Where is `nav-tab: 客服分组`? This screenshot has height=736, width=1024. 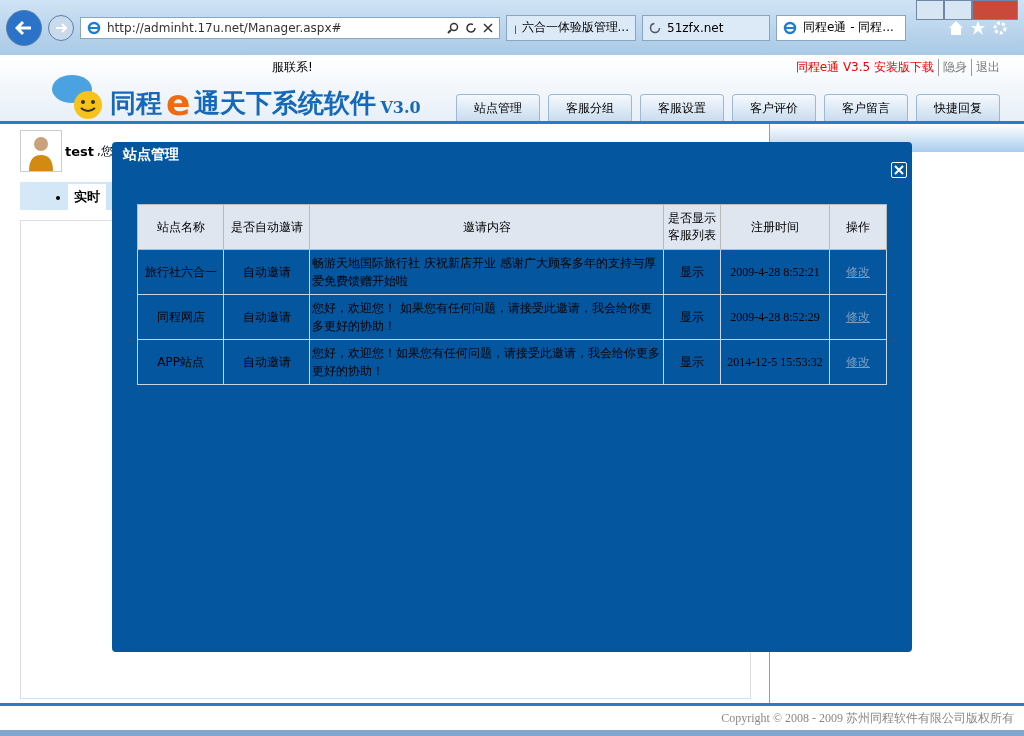
nav-tab: 客服分组 is located at coordinates (590, 107).